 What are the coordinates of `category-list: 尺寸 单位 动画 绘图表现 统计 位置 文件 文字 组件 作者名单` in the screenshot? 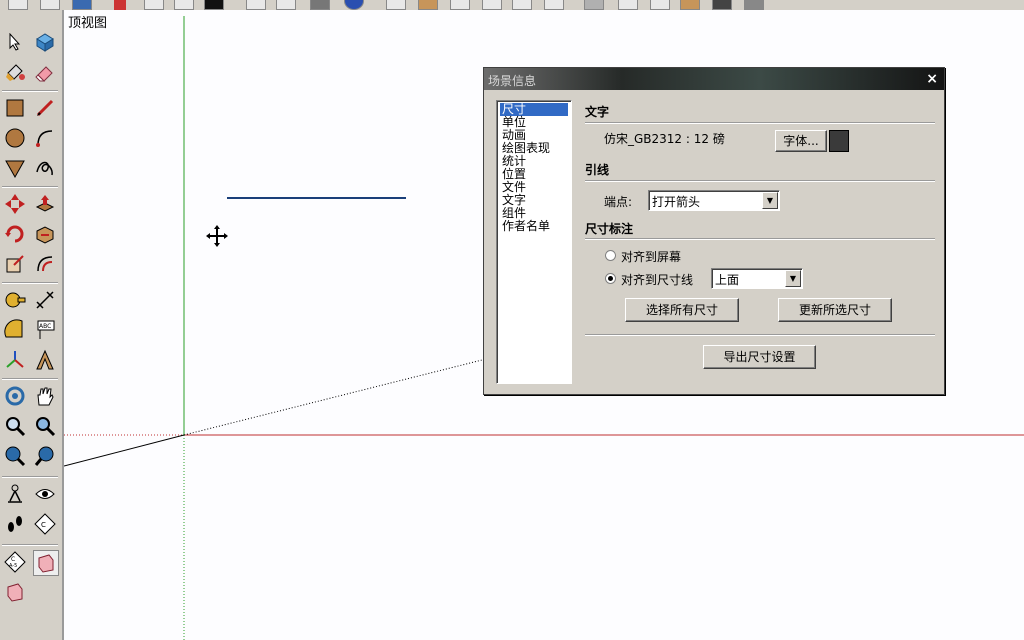 It's located at (534, 242).